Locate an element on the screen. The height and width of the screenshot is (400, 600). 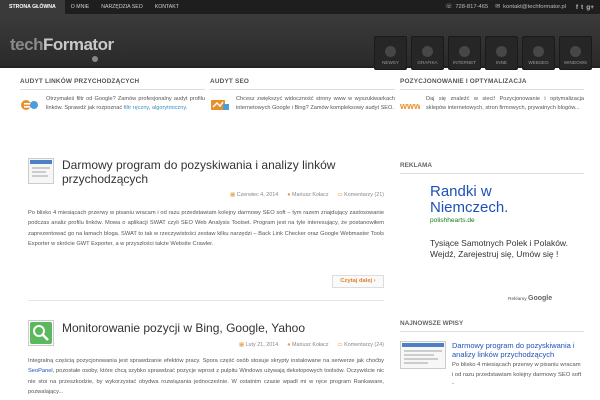
post-date: ▦ Czerwiec 4, 2014 is located at coordinates (254, 195).